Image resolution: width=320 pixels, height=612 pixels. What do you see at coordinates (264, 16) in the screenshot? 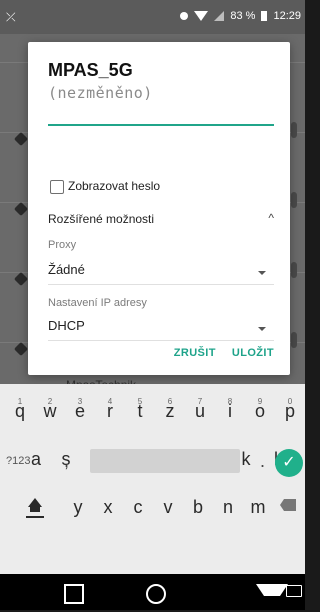
I see `battery-icon` at bounding box center [264, 16].